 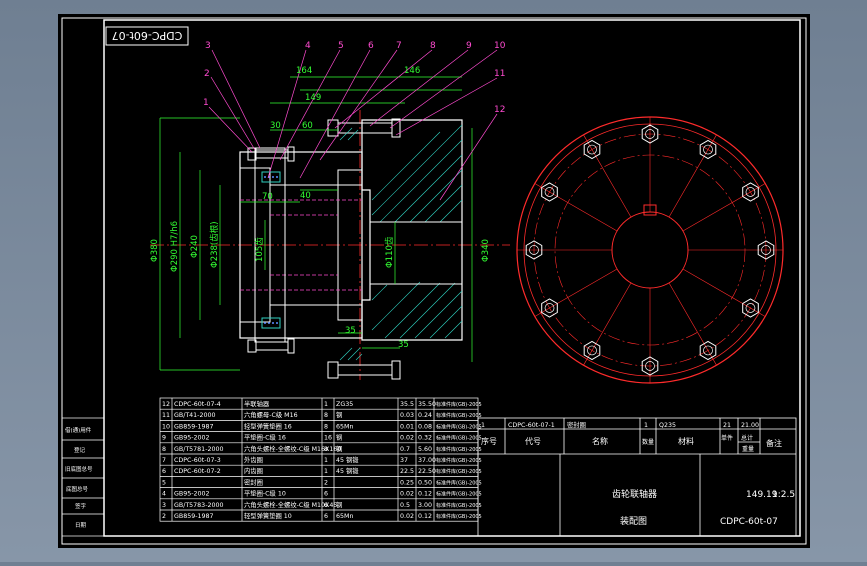 What do you see at coordinates (425, 505) in the screenshot?
I see `bom-cell: 3.00` at bounding box center [425, 505].